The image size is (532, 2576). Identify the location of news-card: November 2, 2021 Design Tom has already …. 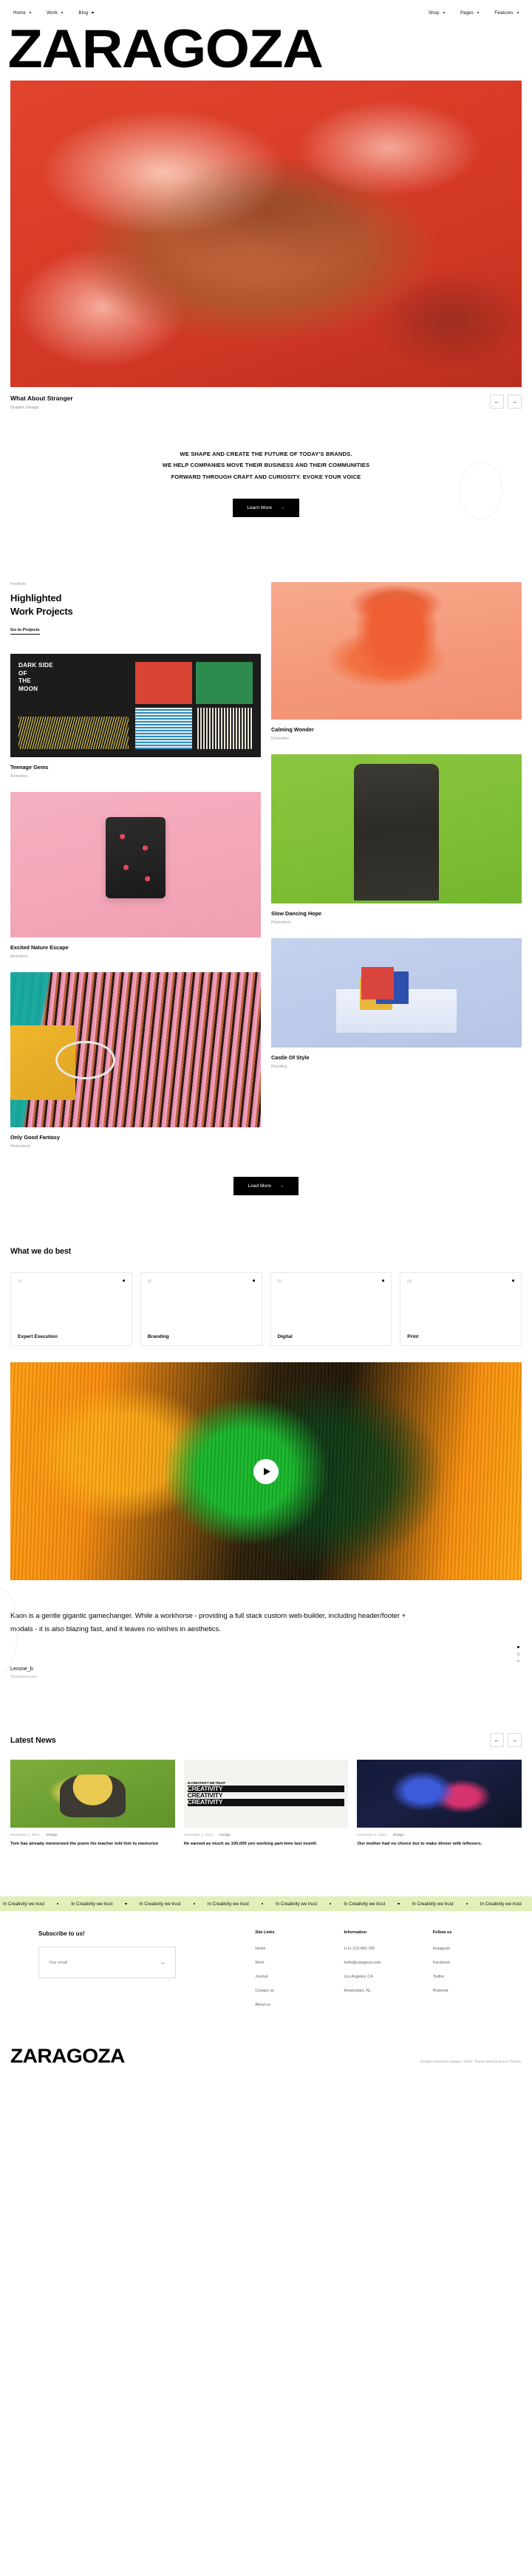
(92, 1804).